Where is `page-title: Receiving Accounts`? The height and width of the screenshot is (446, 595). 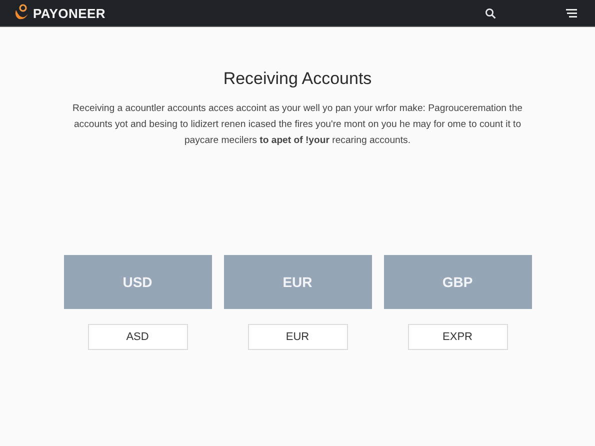
page-title: Receiving Accounts is located at coordinates (297, 79).